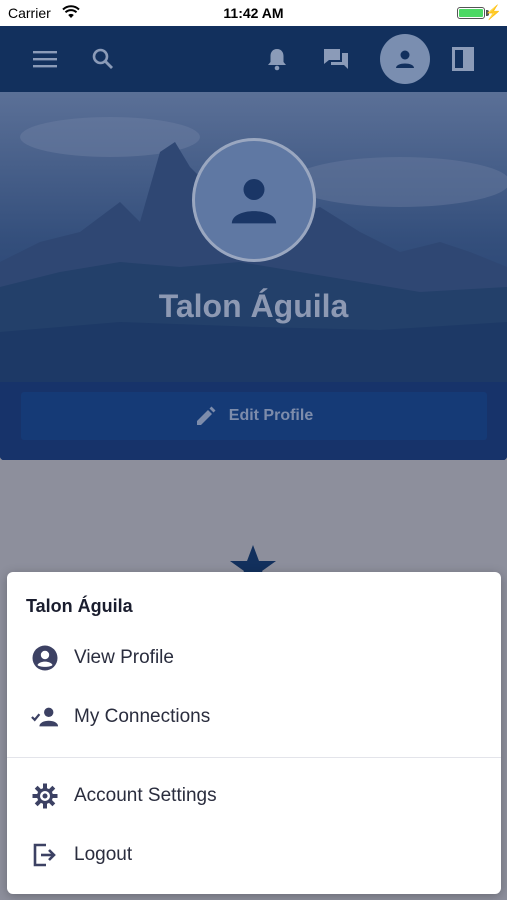 This screenshot has height=900, width=507. I want to click on menu-item-my-connections: My Connections, so click(254, 717).